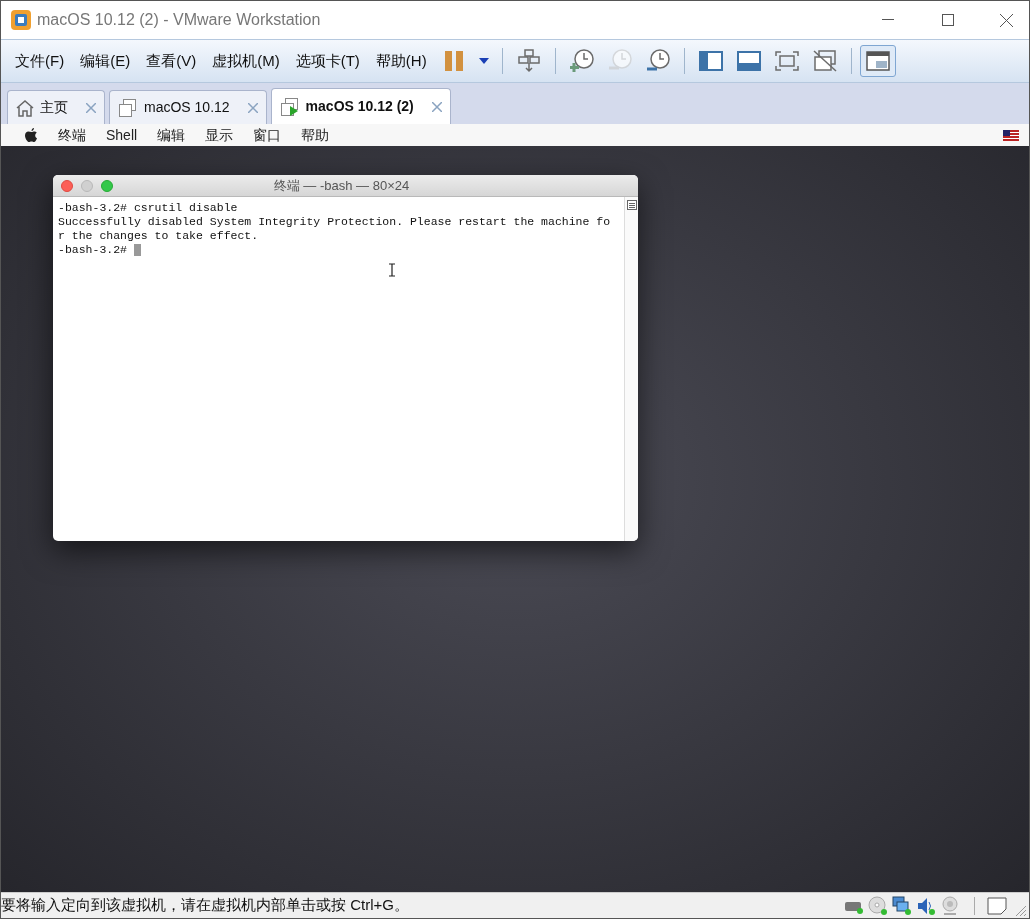  I want to click on note-icon, so click(997, 905).